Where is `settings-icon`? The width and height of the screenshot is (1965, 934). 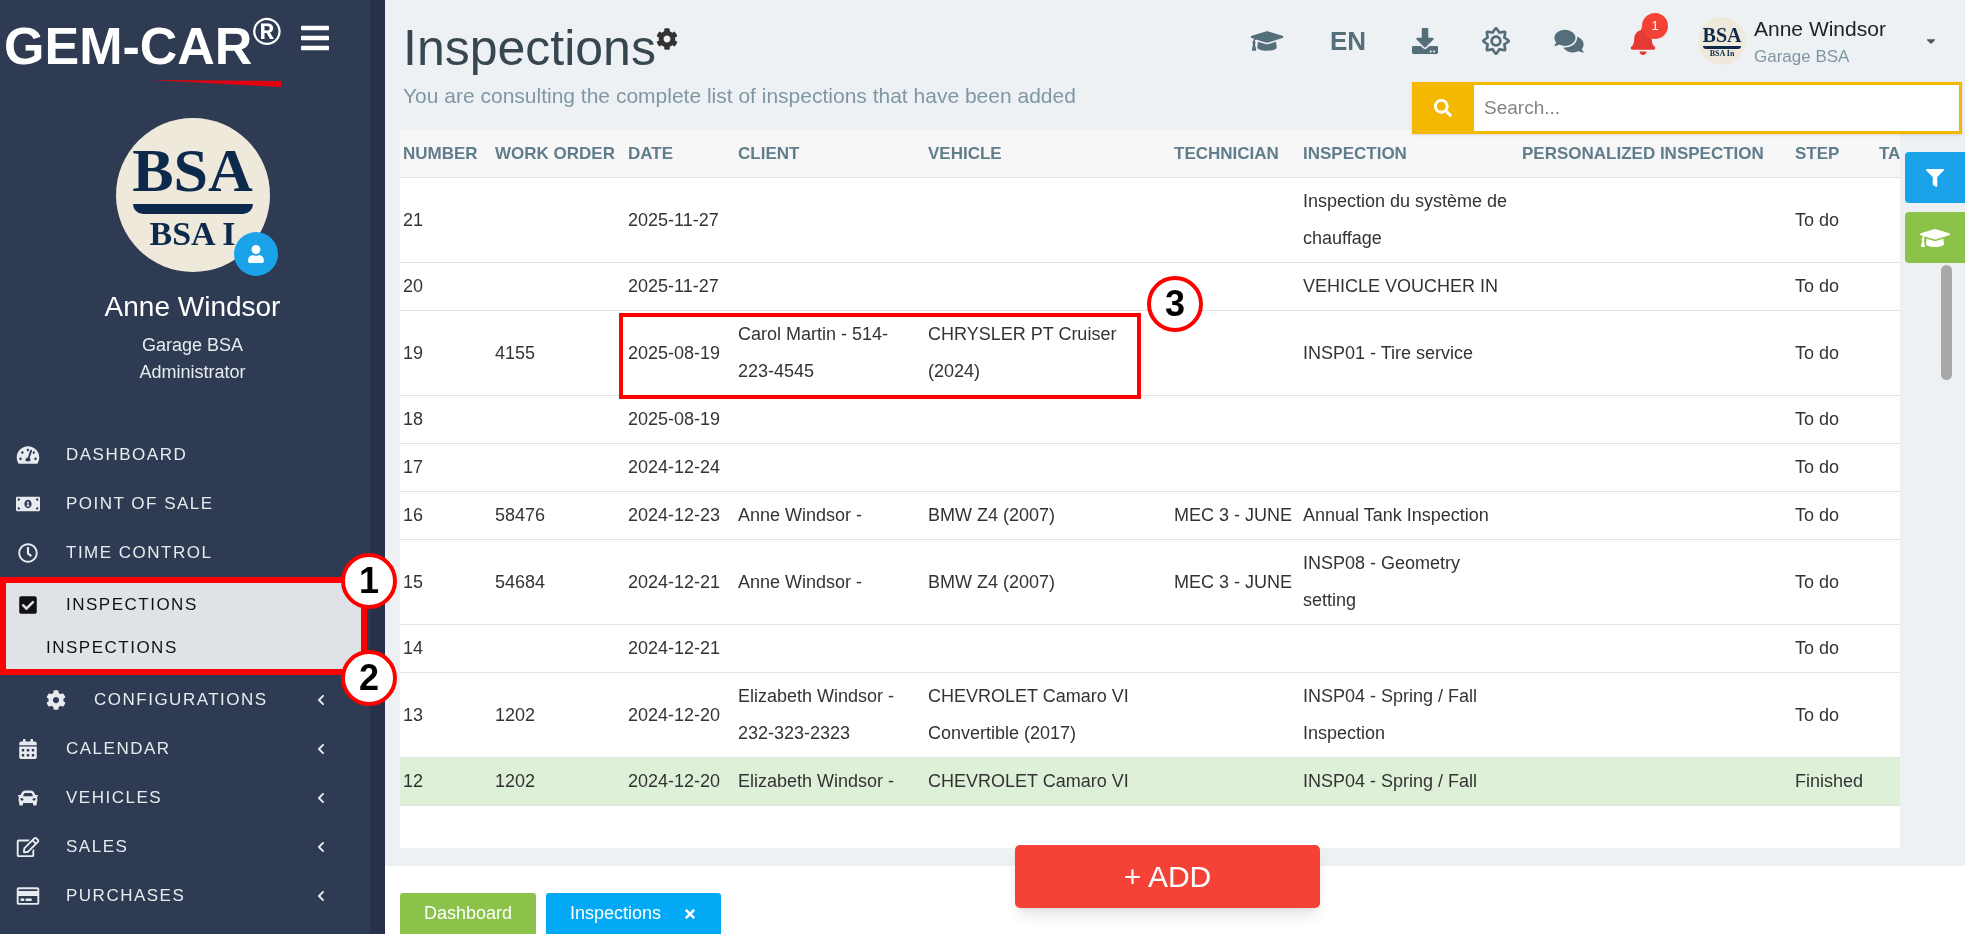
settings-icon is located at coordinates (666, 39).